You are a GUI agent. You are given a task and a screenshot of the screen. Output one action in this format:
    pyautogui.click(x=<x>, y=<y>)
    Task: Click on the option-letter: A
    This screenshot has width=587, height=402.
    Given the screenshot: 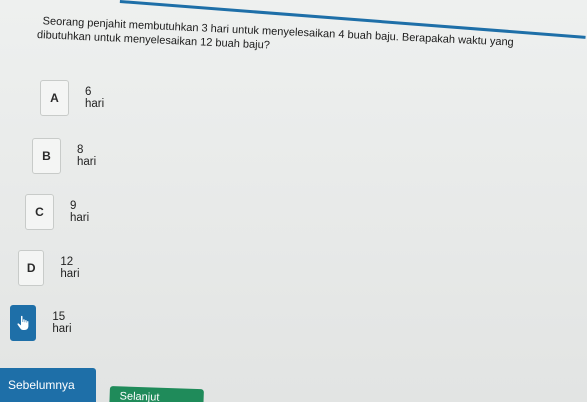 What is the action you would take?
    pyautogui.click(x=54, y=98)
    